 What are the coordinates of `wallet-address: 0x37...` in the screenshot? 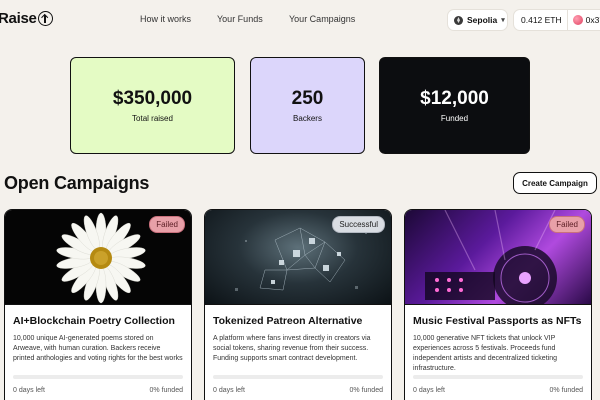 It's located at (592, 20).